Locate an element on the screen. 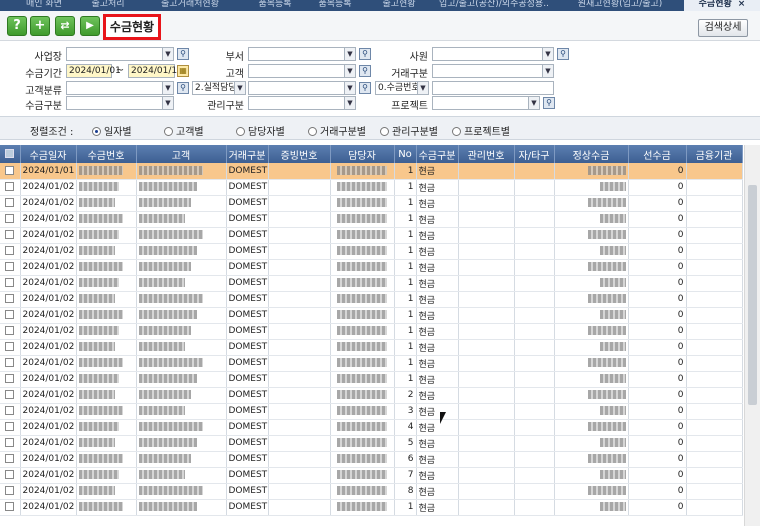  sort-by-trade-radio: 거래구분별 is located at coordinates (337, 130).